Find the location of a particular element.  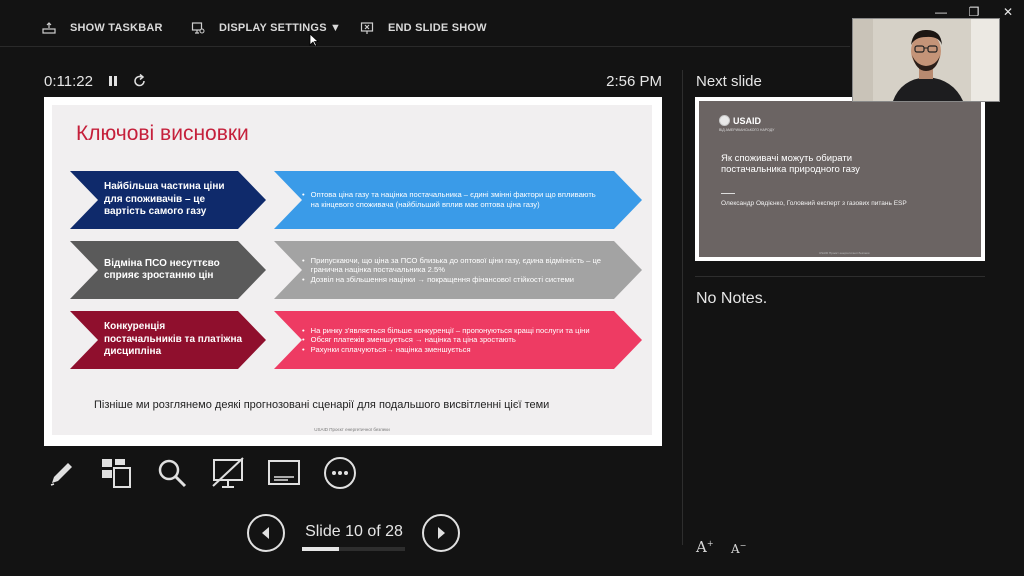

slide-title: Ключові висновки is located at coordinates (162, 133).